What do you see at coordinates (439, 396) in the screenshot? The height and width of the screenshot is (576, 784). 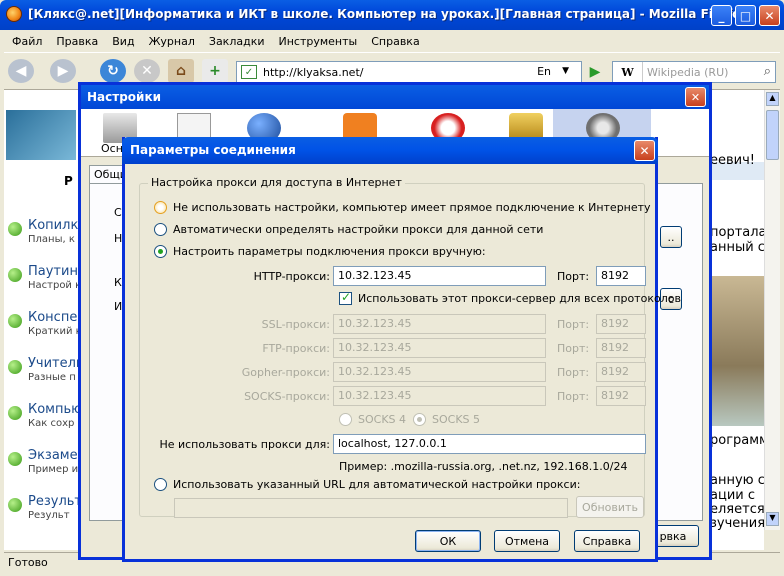 I see `socks-proxy-input: 10.32.123.45` at bounding box center [439, 396].